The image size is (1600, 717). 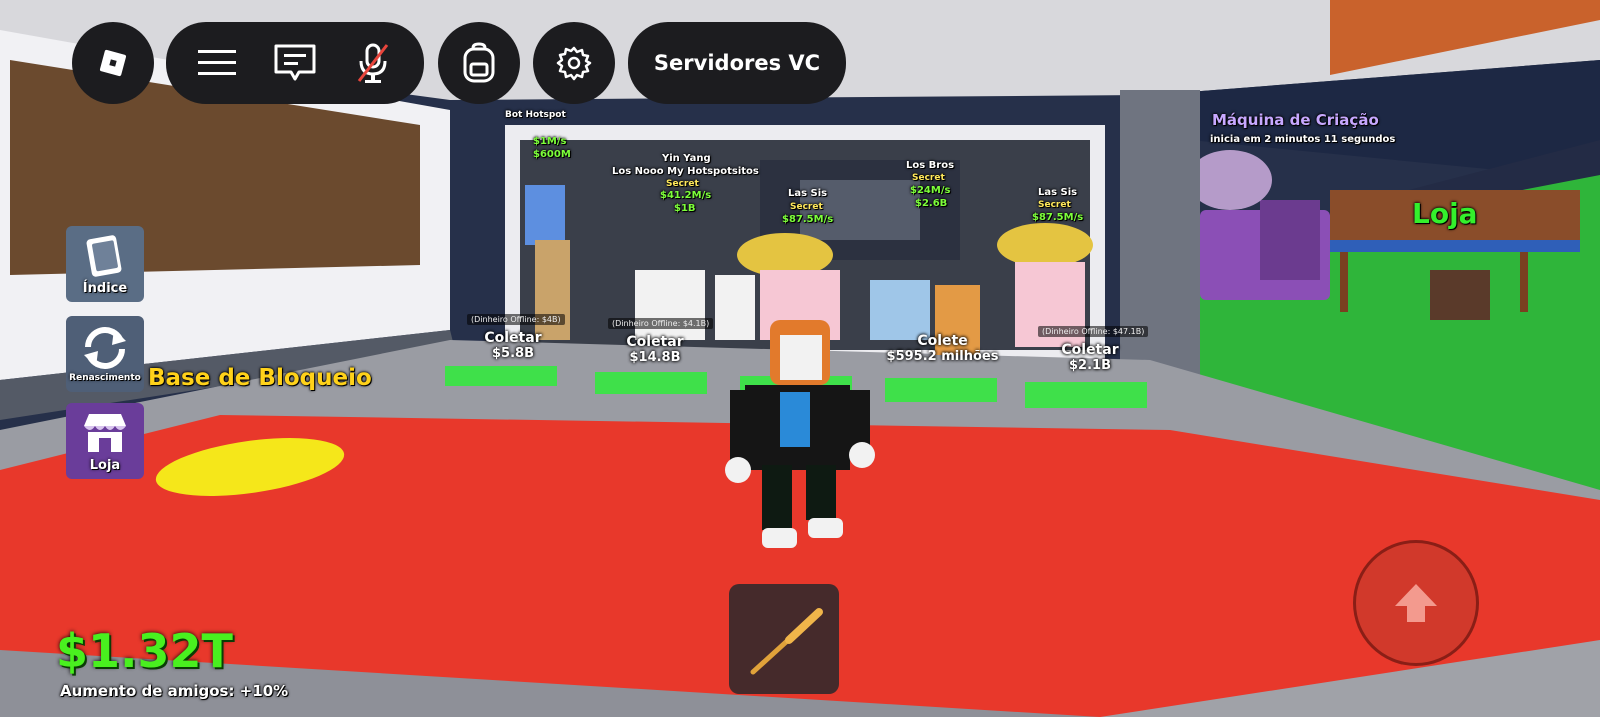 I want to click on sidebar-item-index: Índice, so click(x=105, y=264).